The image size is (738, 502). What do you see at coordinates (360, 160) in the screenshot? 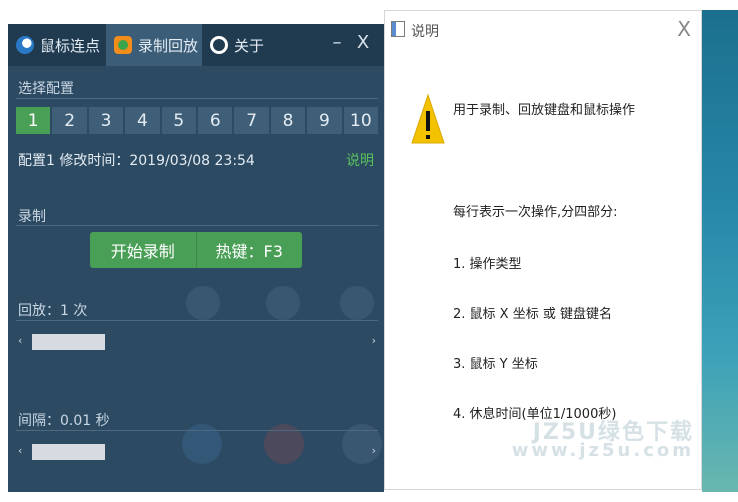
I see `help-link: 说明` at bounding box center [360, 160].